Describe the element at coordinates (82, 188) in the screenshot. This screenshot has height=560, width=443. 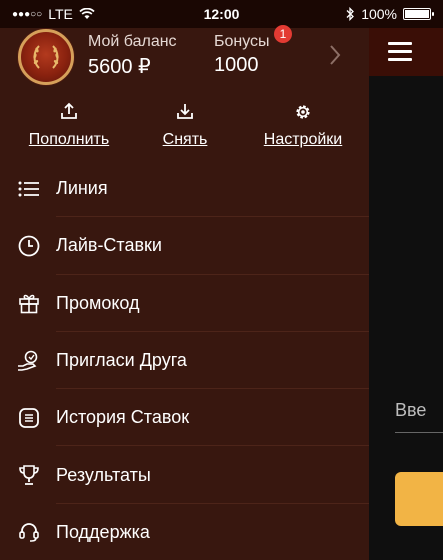
I see `menu-item-label: Линия` at that location.